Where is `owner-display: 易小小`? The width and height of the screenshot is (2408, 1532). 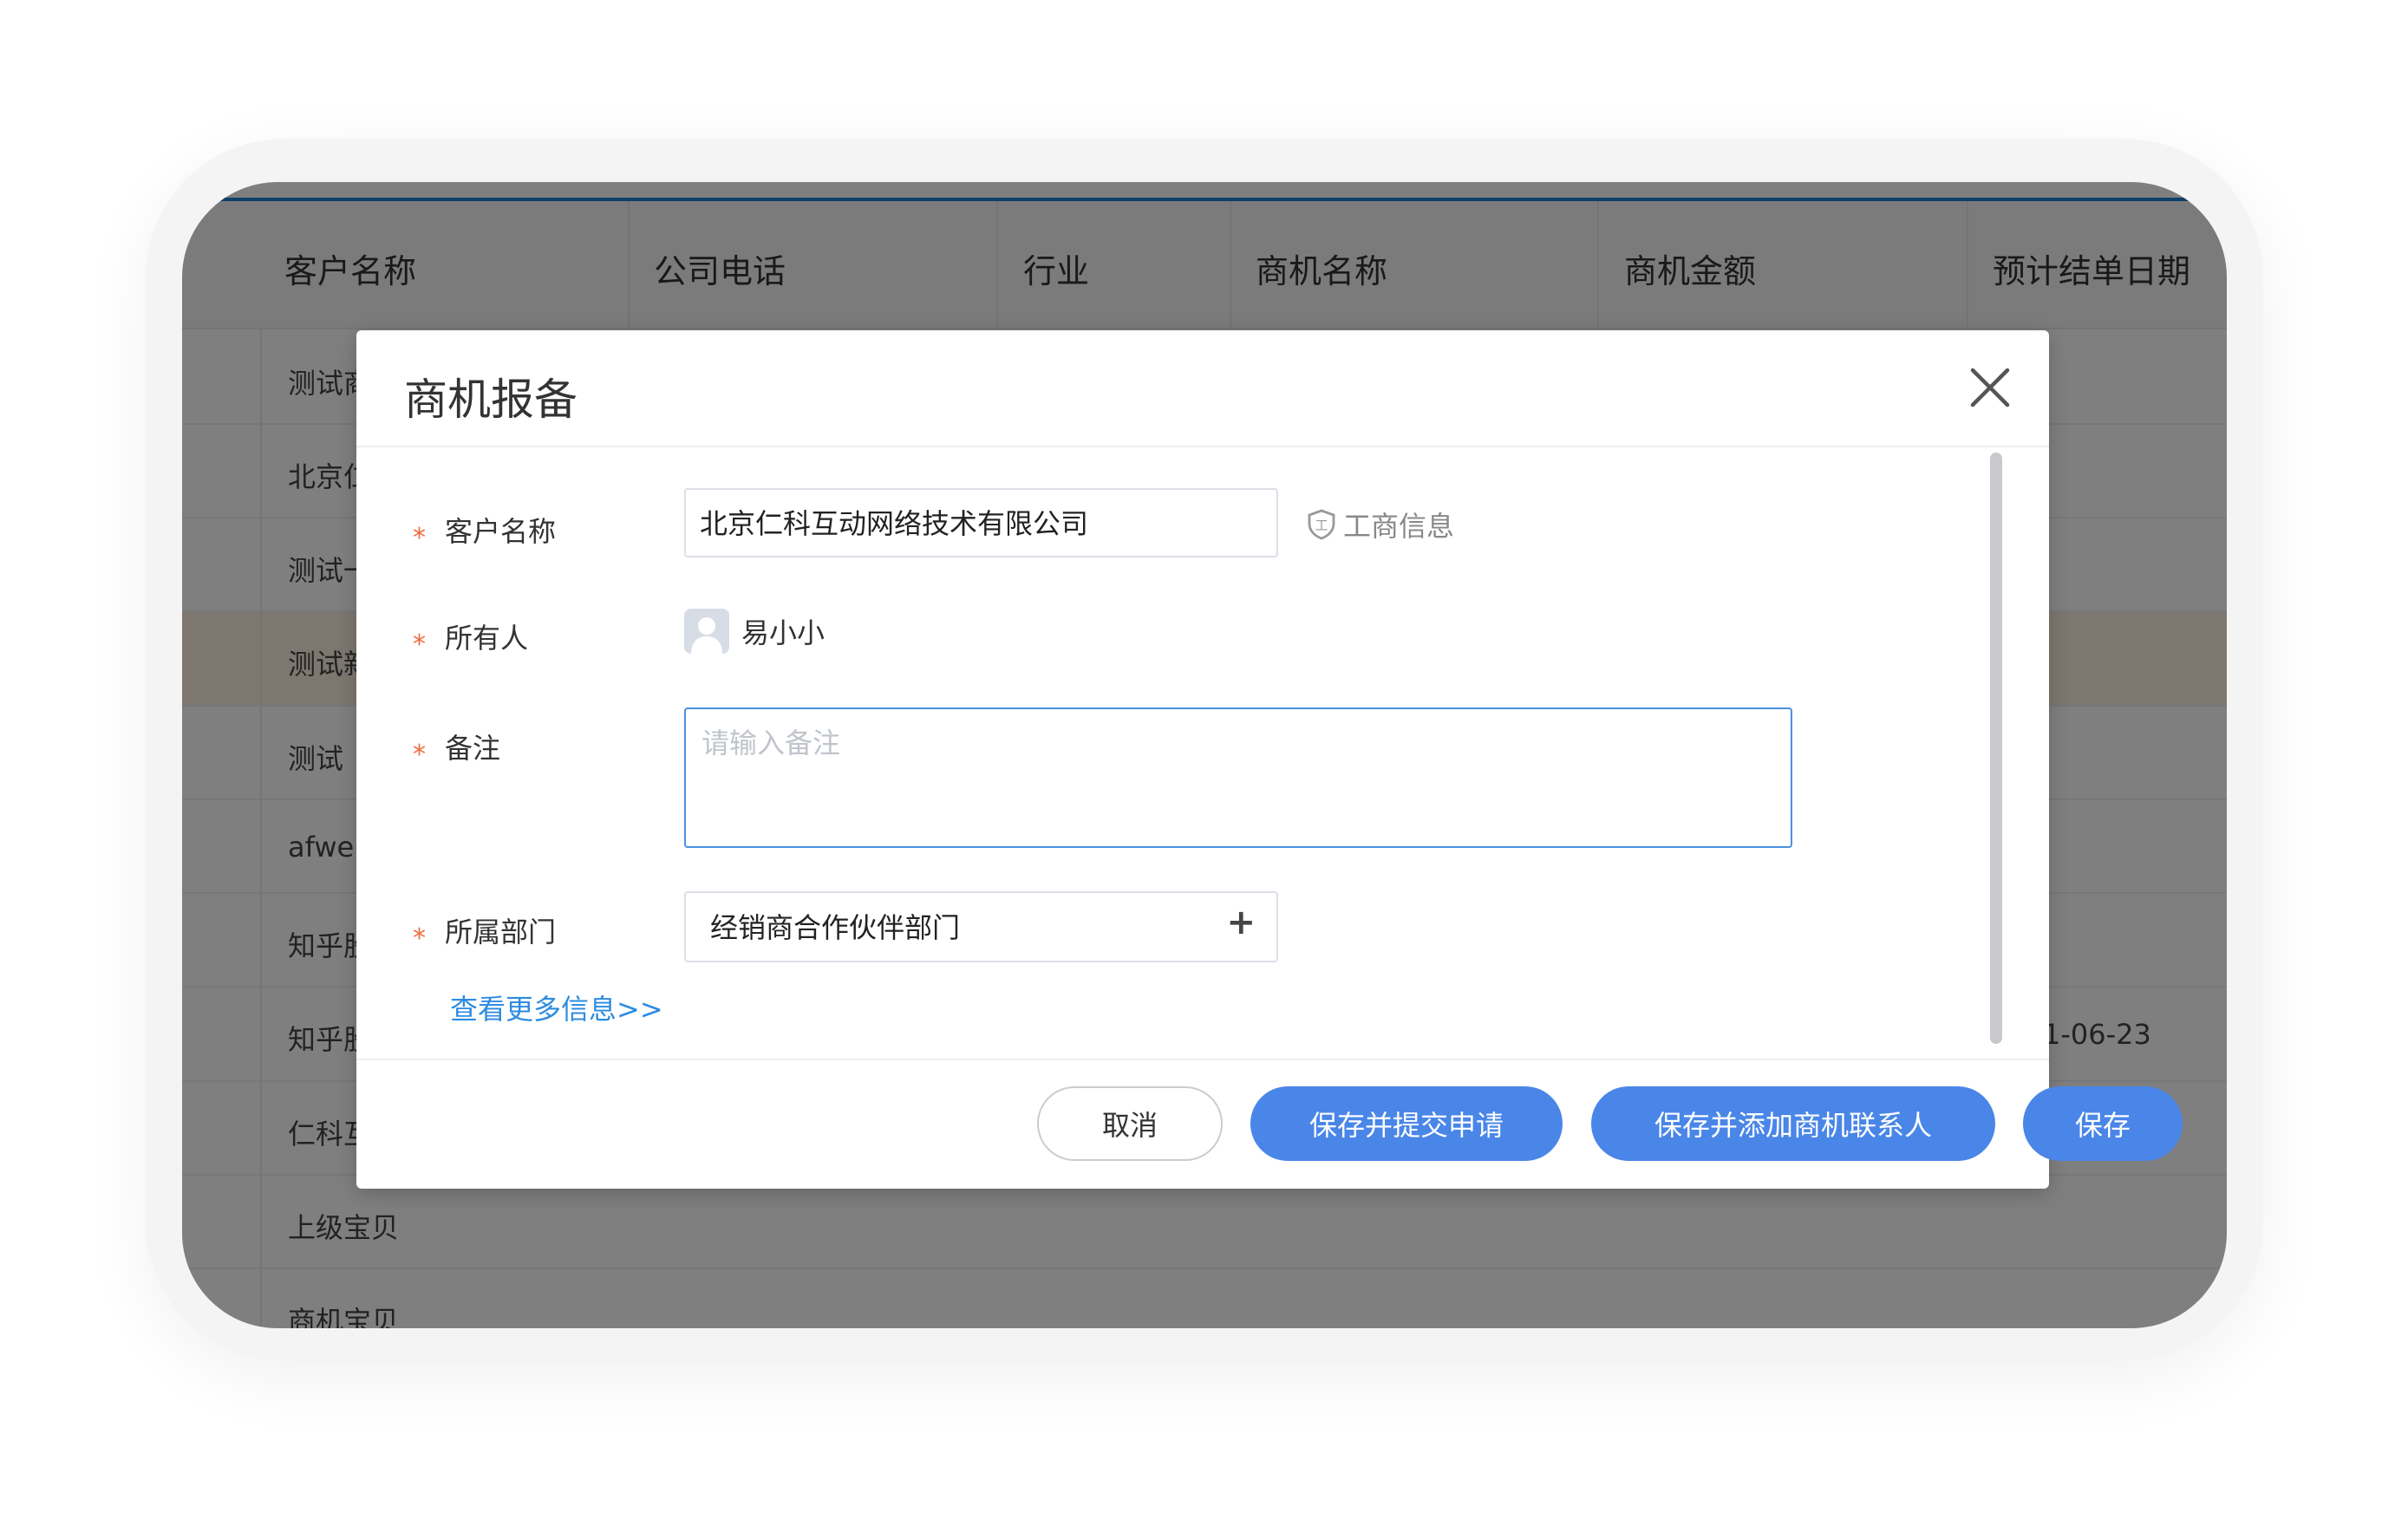
owner-display: 易小小 is located at coordinates (754, 631).